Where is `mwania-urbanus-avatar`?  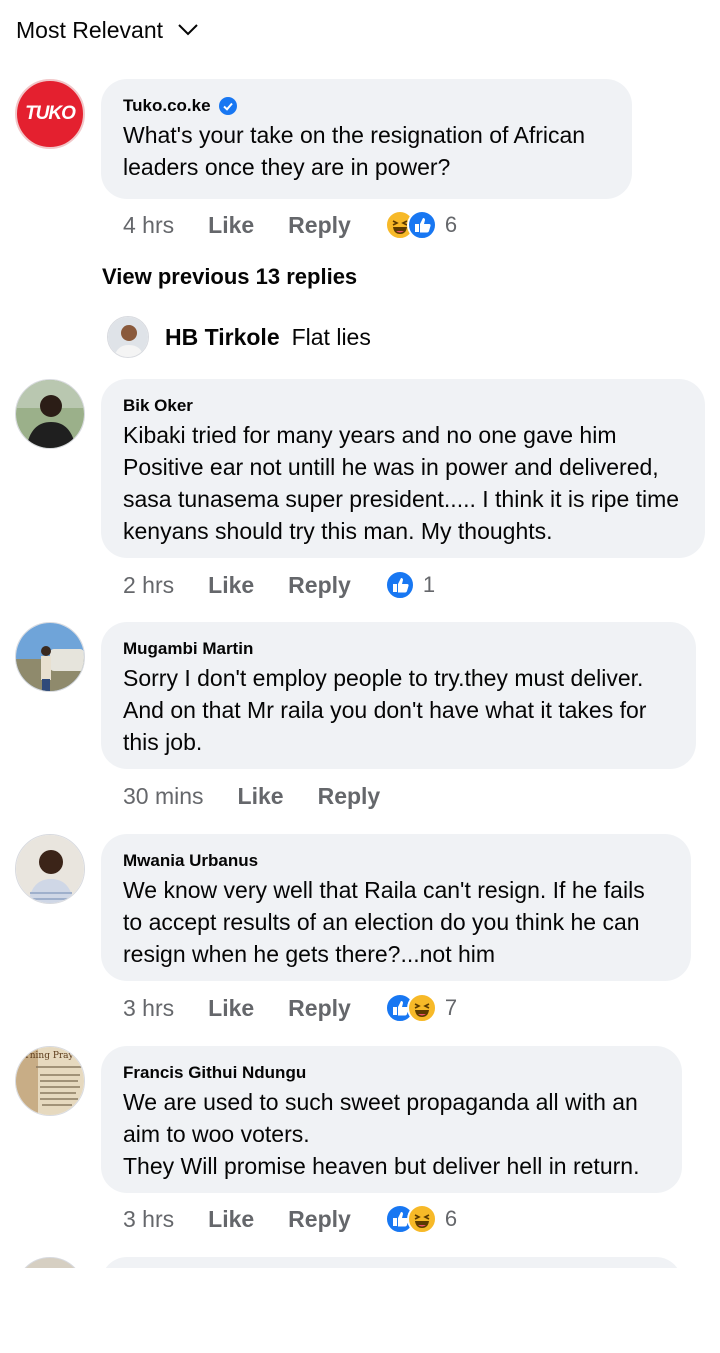
mwania-urbanus-avatar is located at coordinates (50, 869).